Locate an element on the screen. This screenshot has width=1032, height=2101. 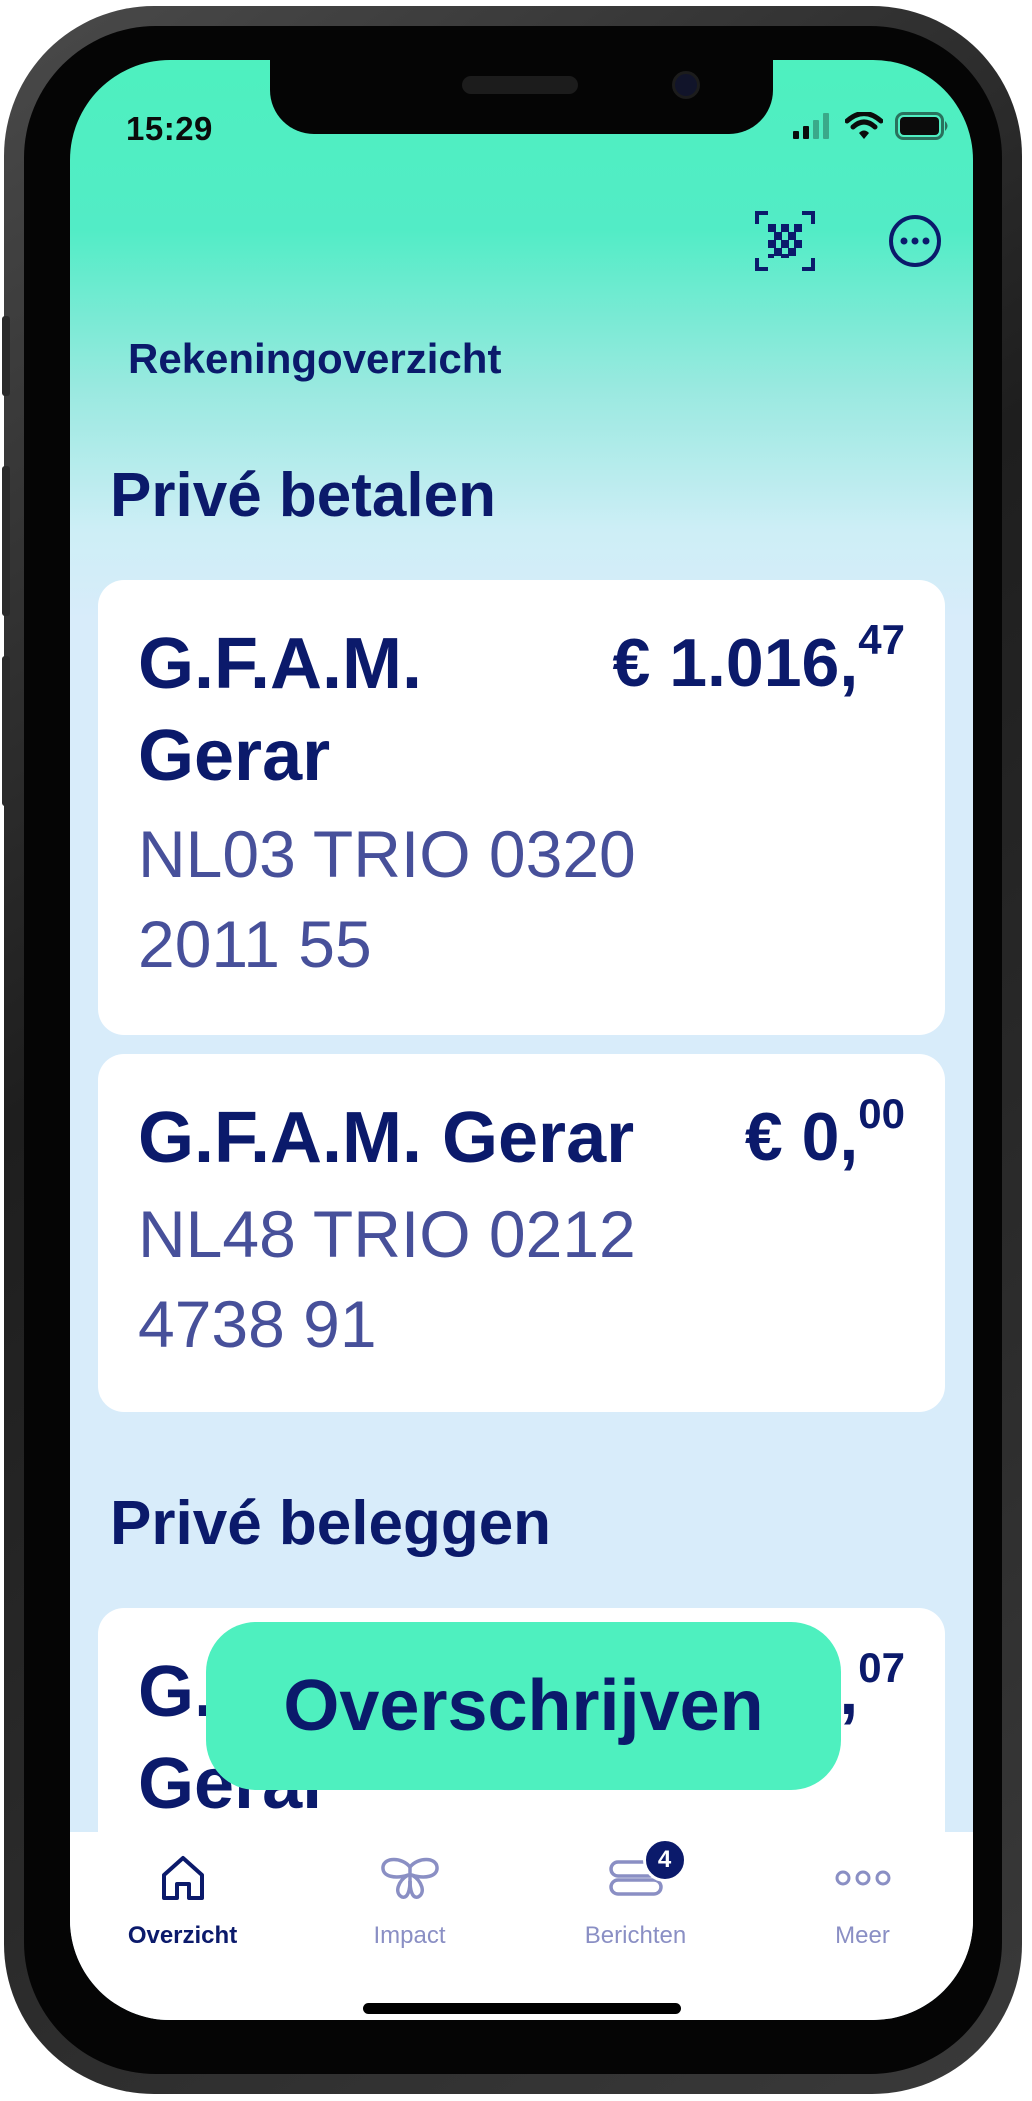
account-name: G. is located at coordinates (176, 1692).